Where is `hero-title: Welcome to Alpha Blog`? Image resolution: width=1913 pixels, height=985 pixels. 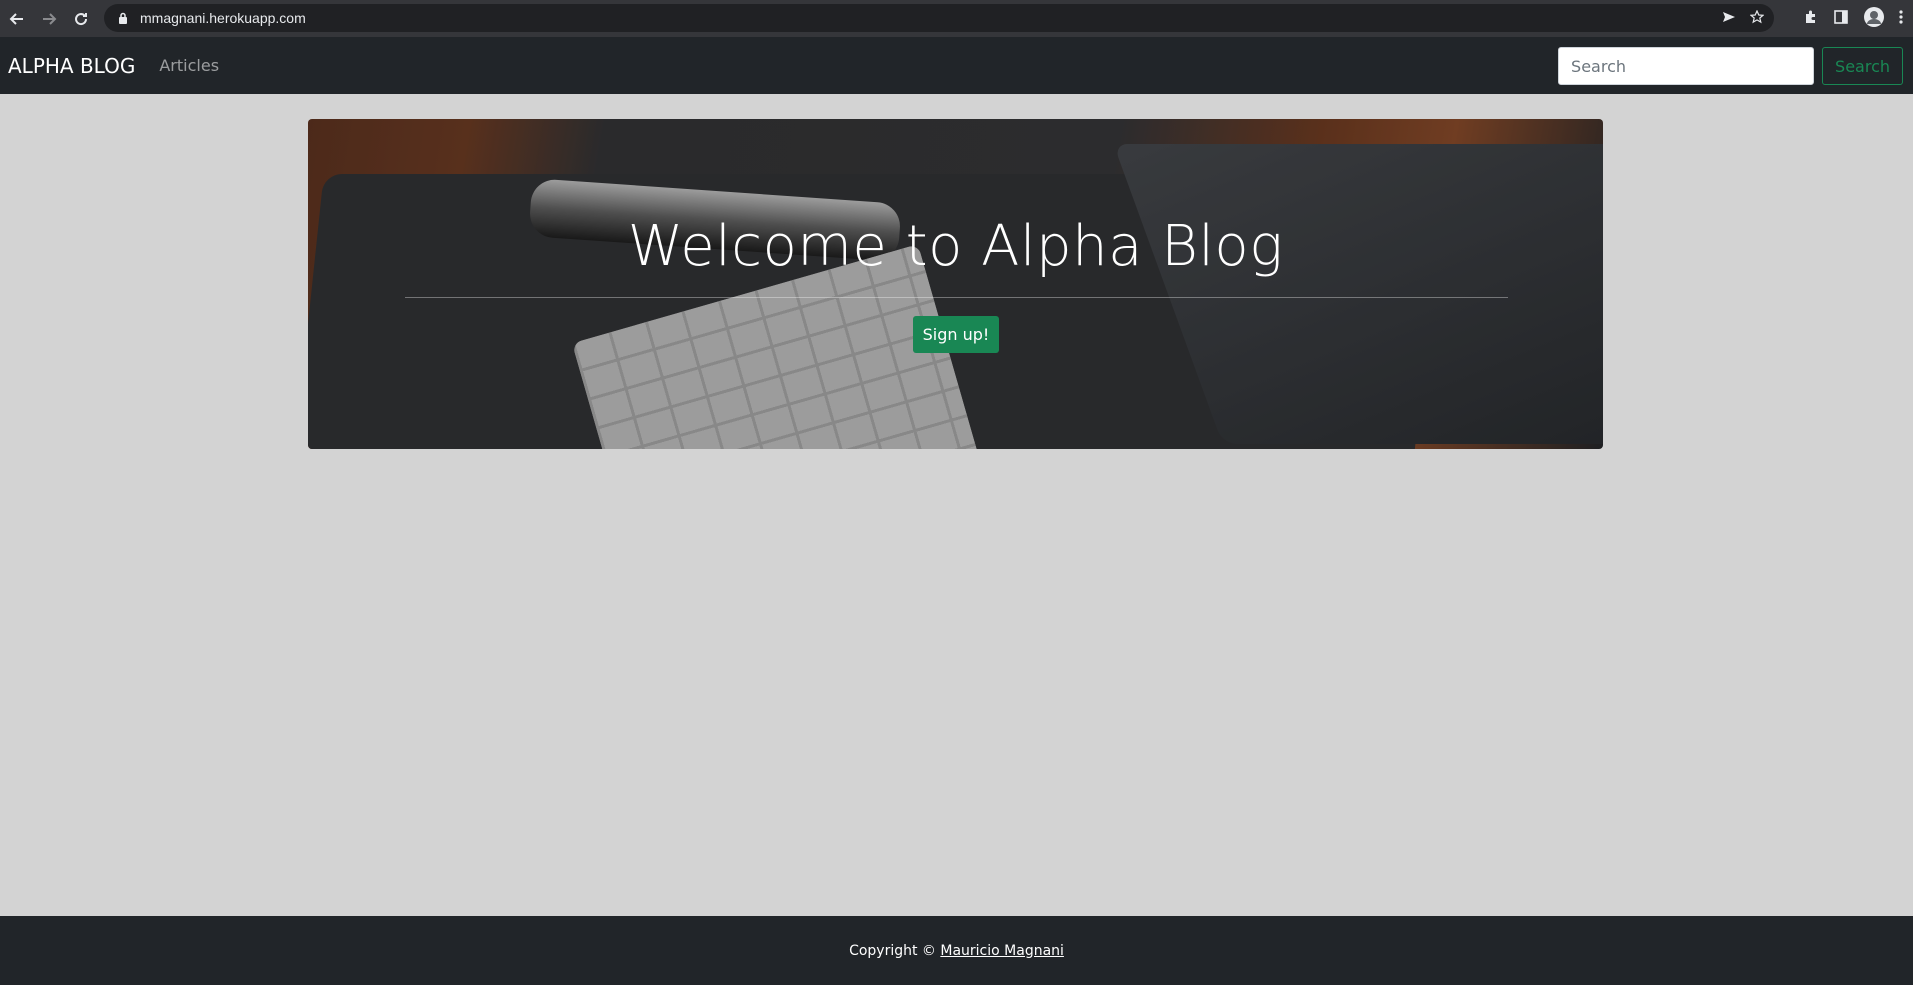 hero-title: Welcome to Alpha Blog is located at coordinates (955, 246).